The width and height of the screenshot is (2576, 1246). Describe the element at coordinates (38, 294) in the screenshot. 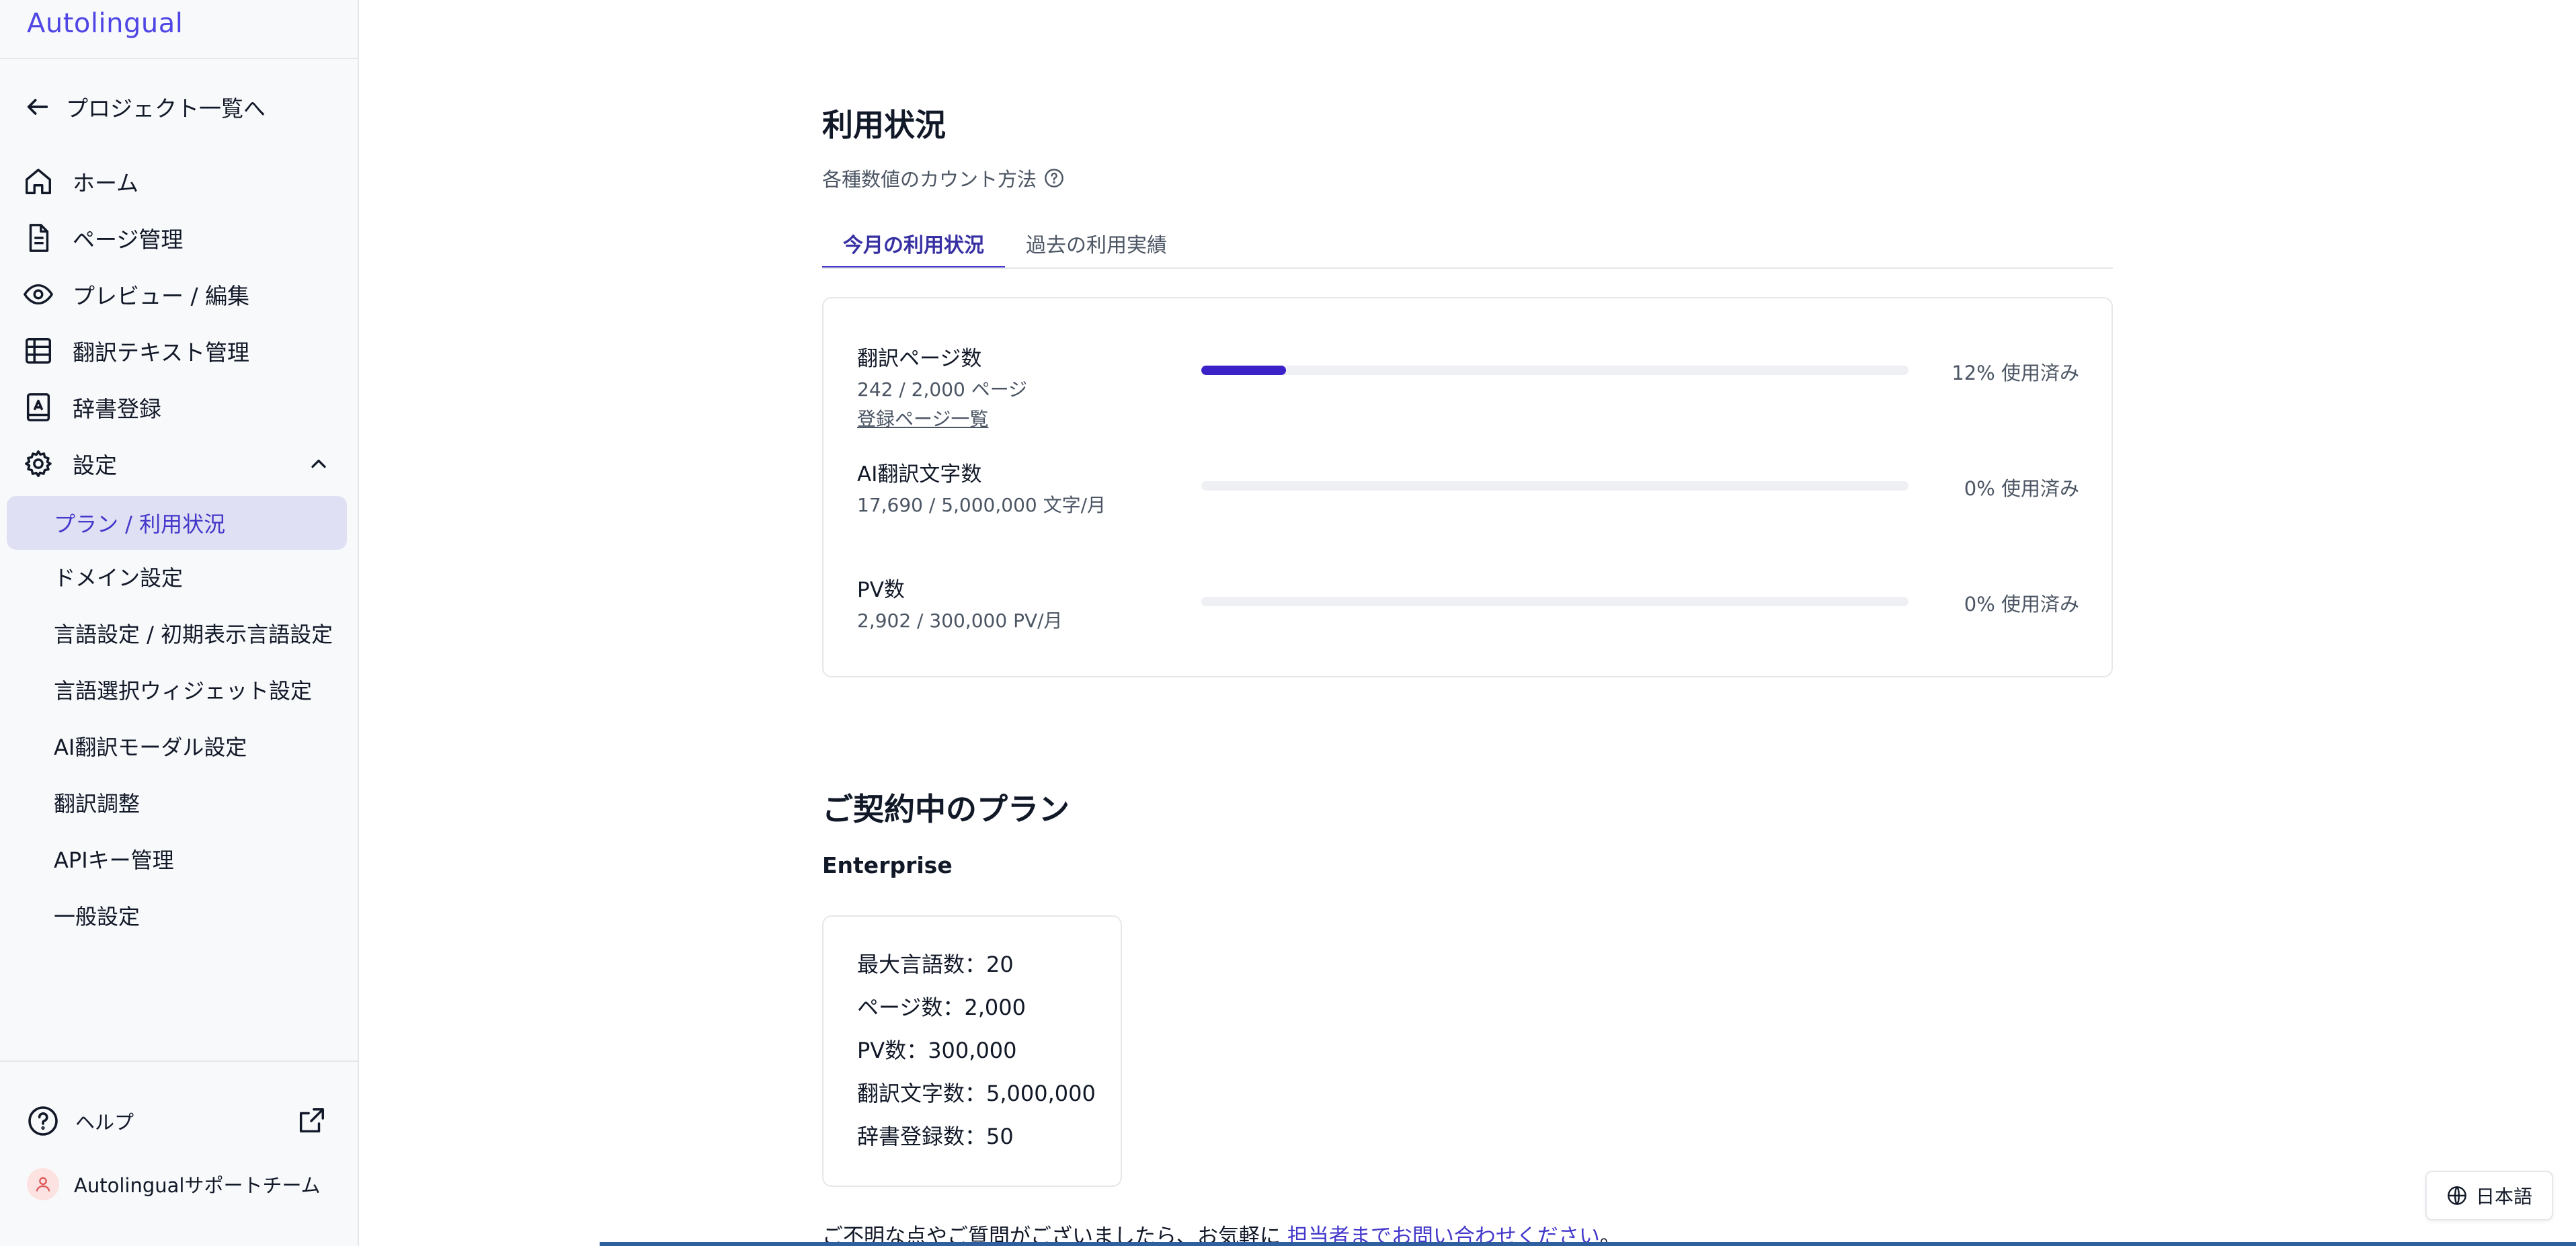

I see `eye-icon` at that location.